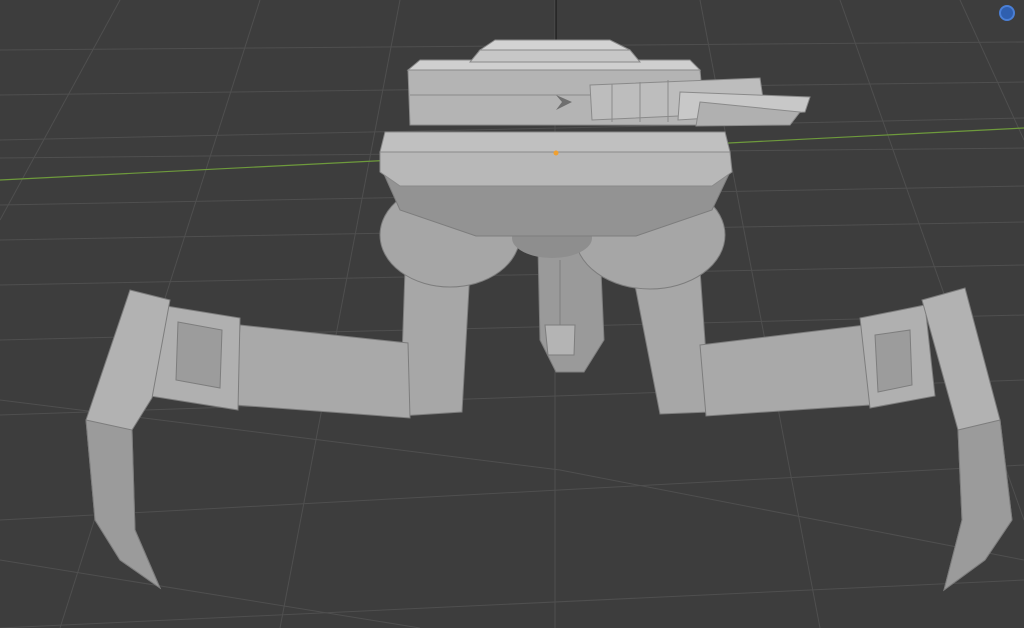 This screenshot has height=628, width=1024. Describe the element at coordinates (1007, 13) in the screenshot. I see `navigation-gizmo-icon` at that location.